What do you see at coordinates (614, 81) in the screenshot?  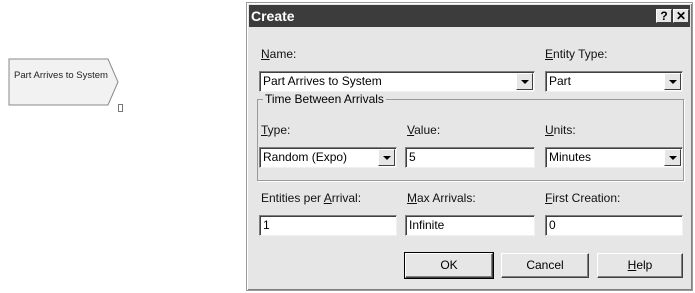 I see `entity-type-combobox: Part` at bounding box center [614, 81].